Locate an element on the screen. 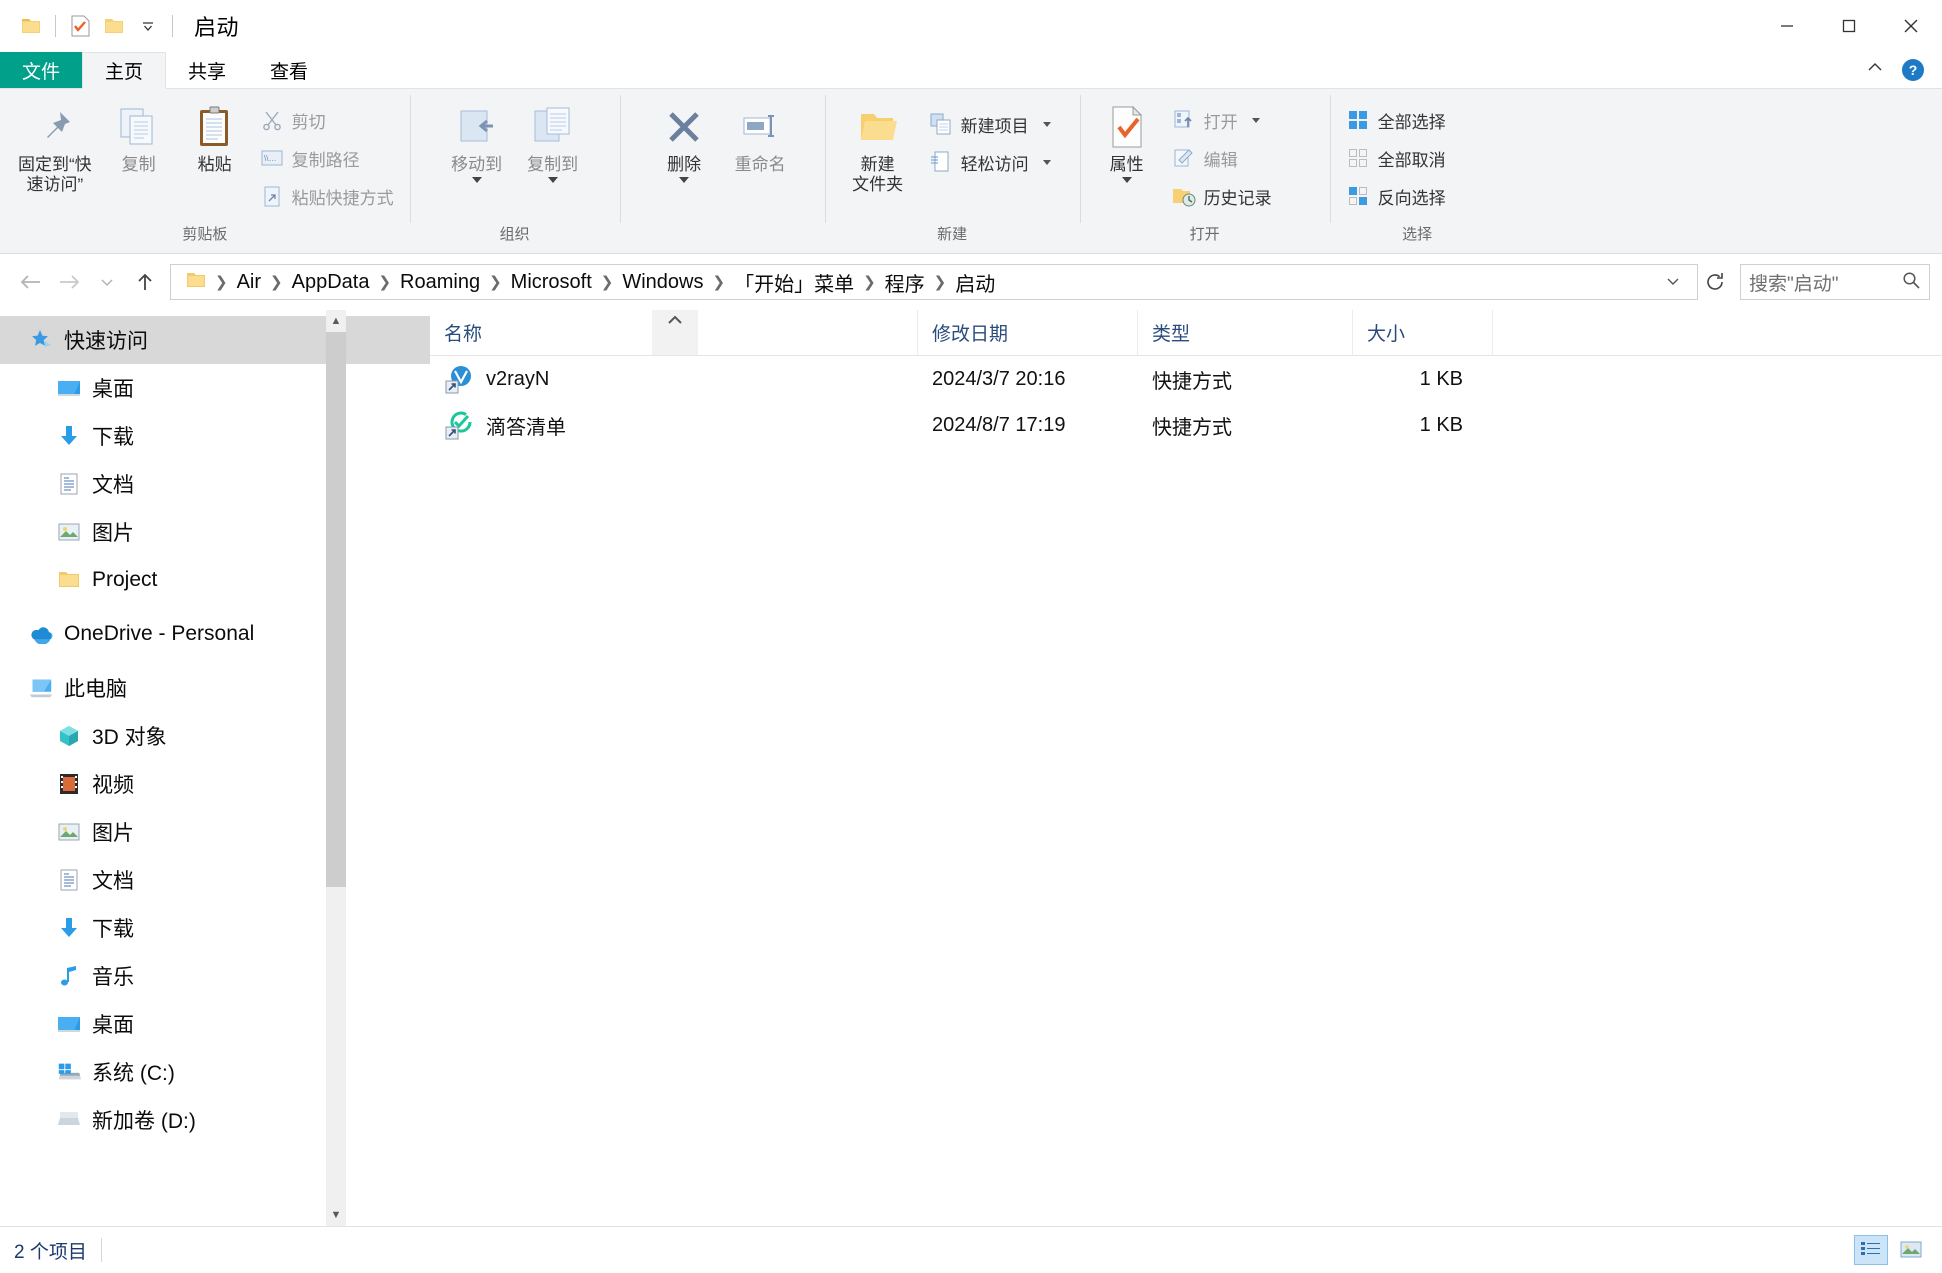 Image resolution: width=1942 pixels, height=1273 pixels. delete-icon is located at coordinates (684, 127).